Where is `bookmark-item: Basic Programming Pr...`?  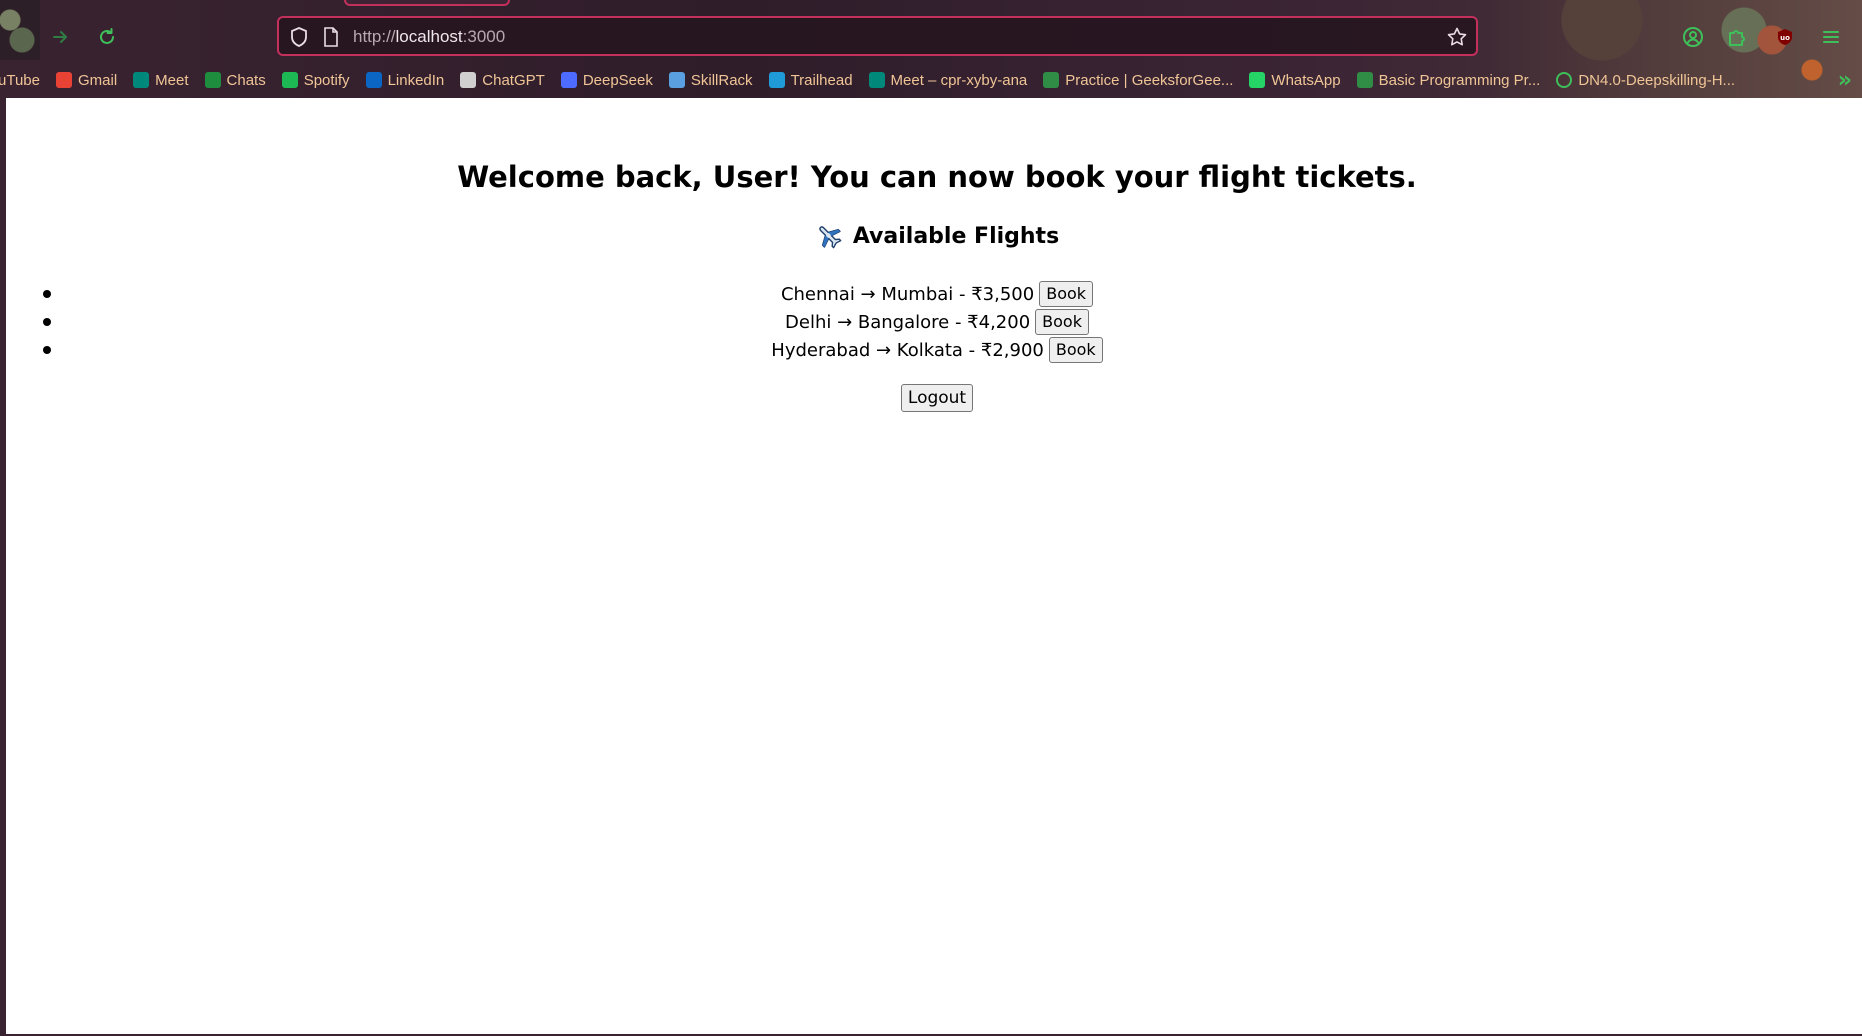
bookmark-item: Basic Programming Pr... is located at coordinates (1449, 80).